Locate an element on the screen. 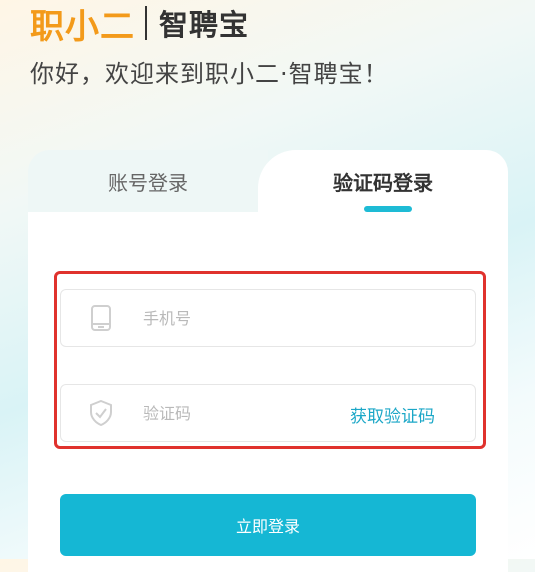 This screenshot has height=572, width=535. code-field: 获取验证码 is located at coordinates (268, 413).